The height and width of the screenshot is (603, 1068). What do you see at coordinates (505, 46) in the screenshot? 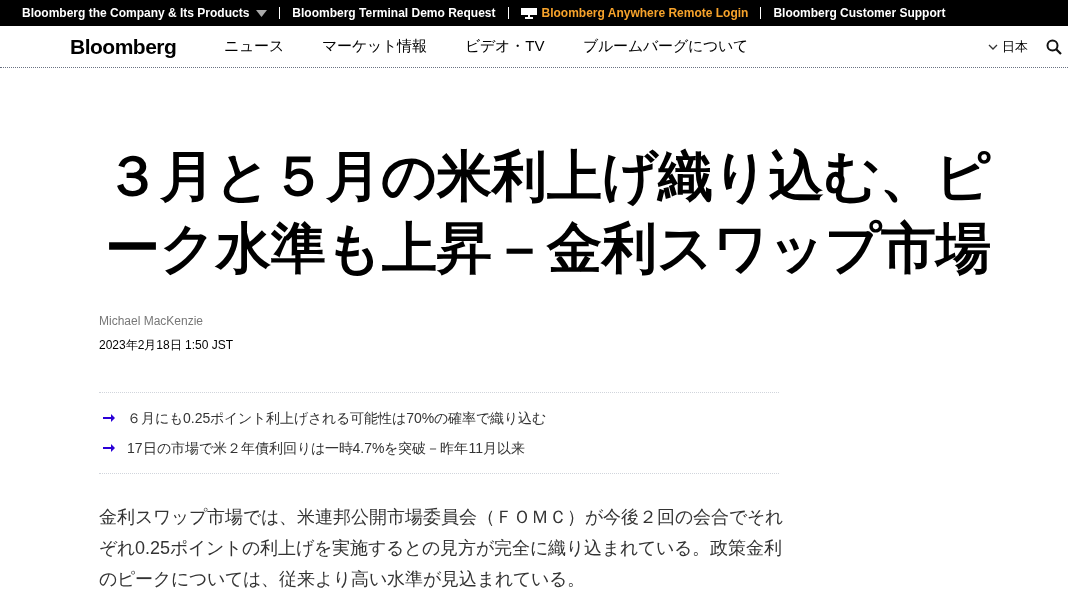
I see `nav-link: ビデオ・TV` at bounding box center [505, 46].